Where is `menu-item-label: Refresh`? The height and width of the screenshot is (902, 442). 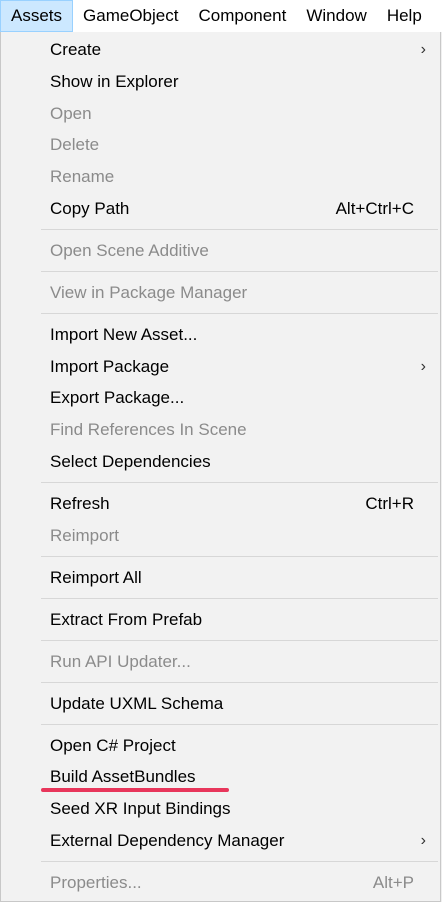
menu-item-label: Refresh is located at coordinates (80, 503).